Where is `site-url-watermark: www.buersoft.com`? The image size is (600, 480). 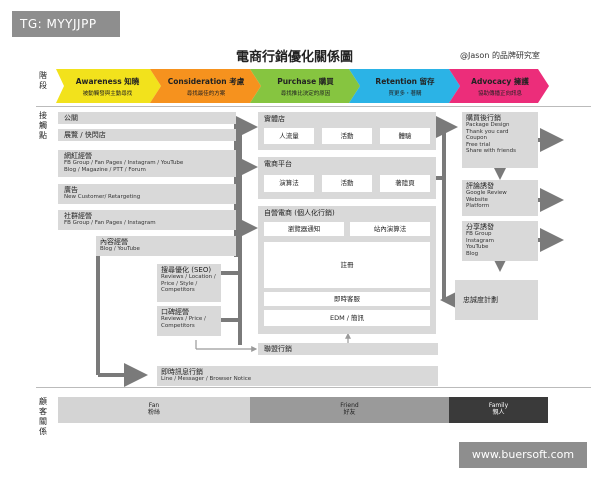
site-url-watermark: www.buersoft.com is located at coordinates (523, 455).